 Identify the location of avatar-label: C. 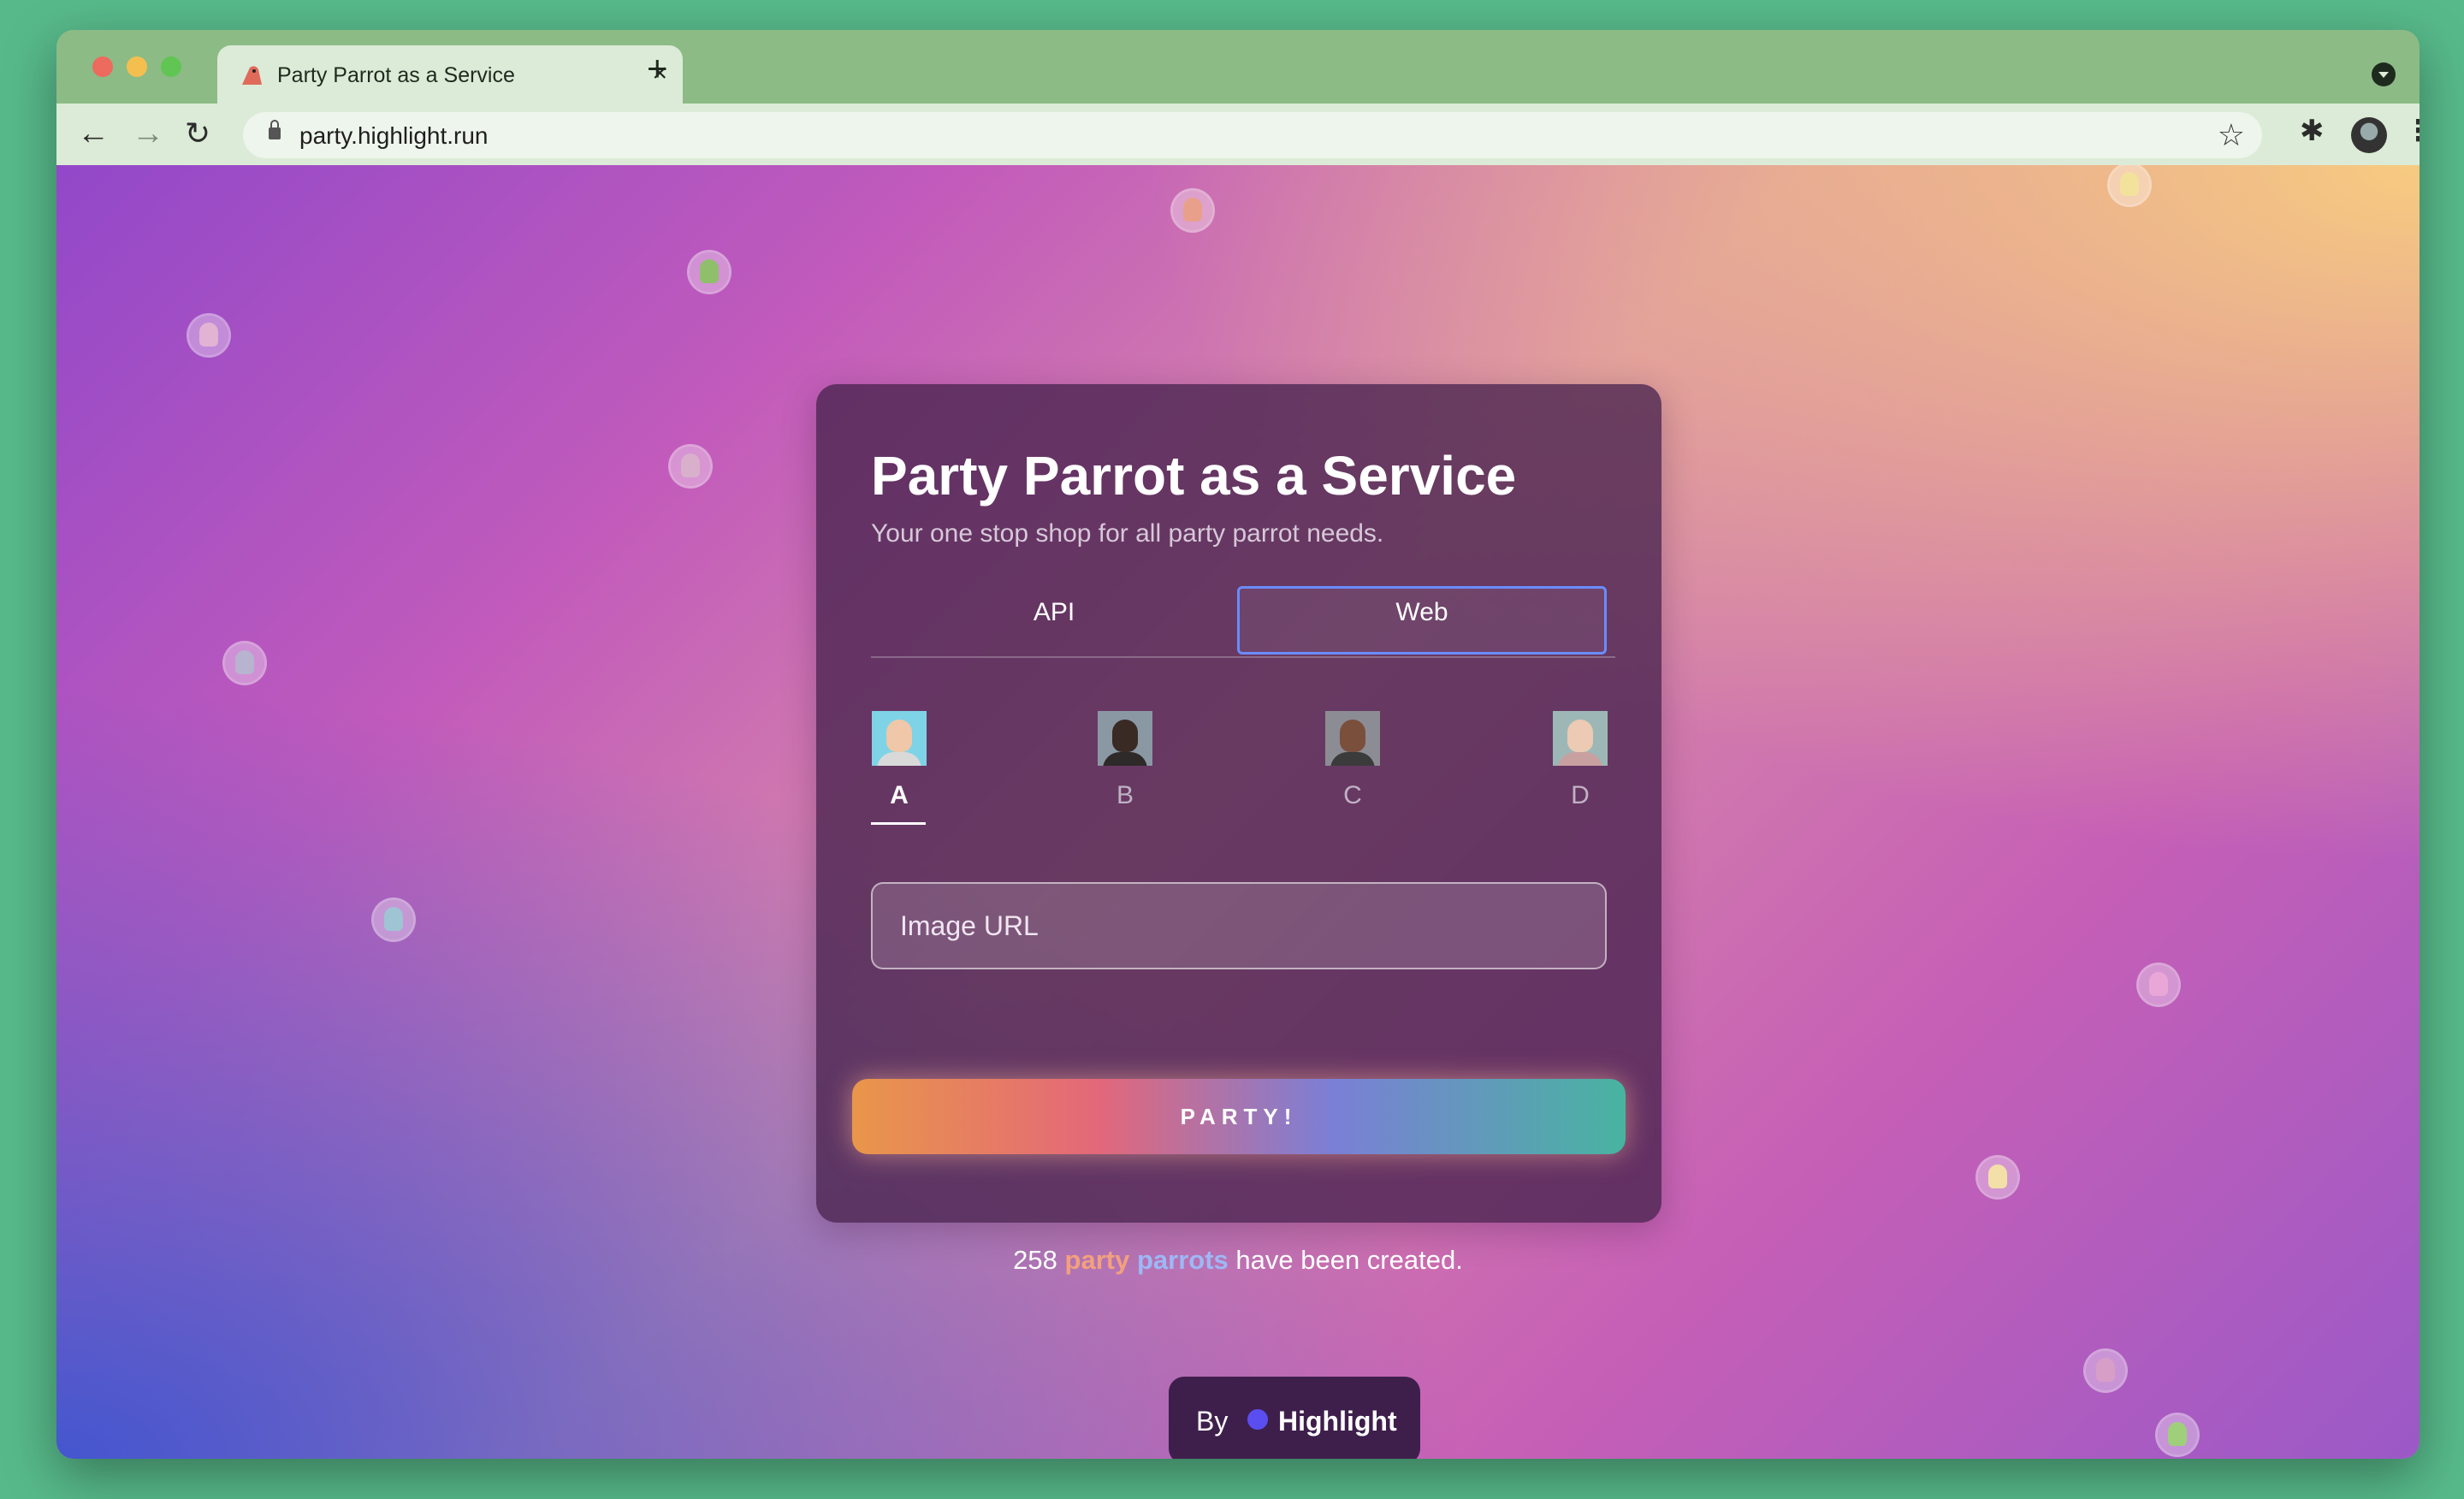
(1352, 795).